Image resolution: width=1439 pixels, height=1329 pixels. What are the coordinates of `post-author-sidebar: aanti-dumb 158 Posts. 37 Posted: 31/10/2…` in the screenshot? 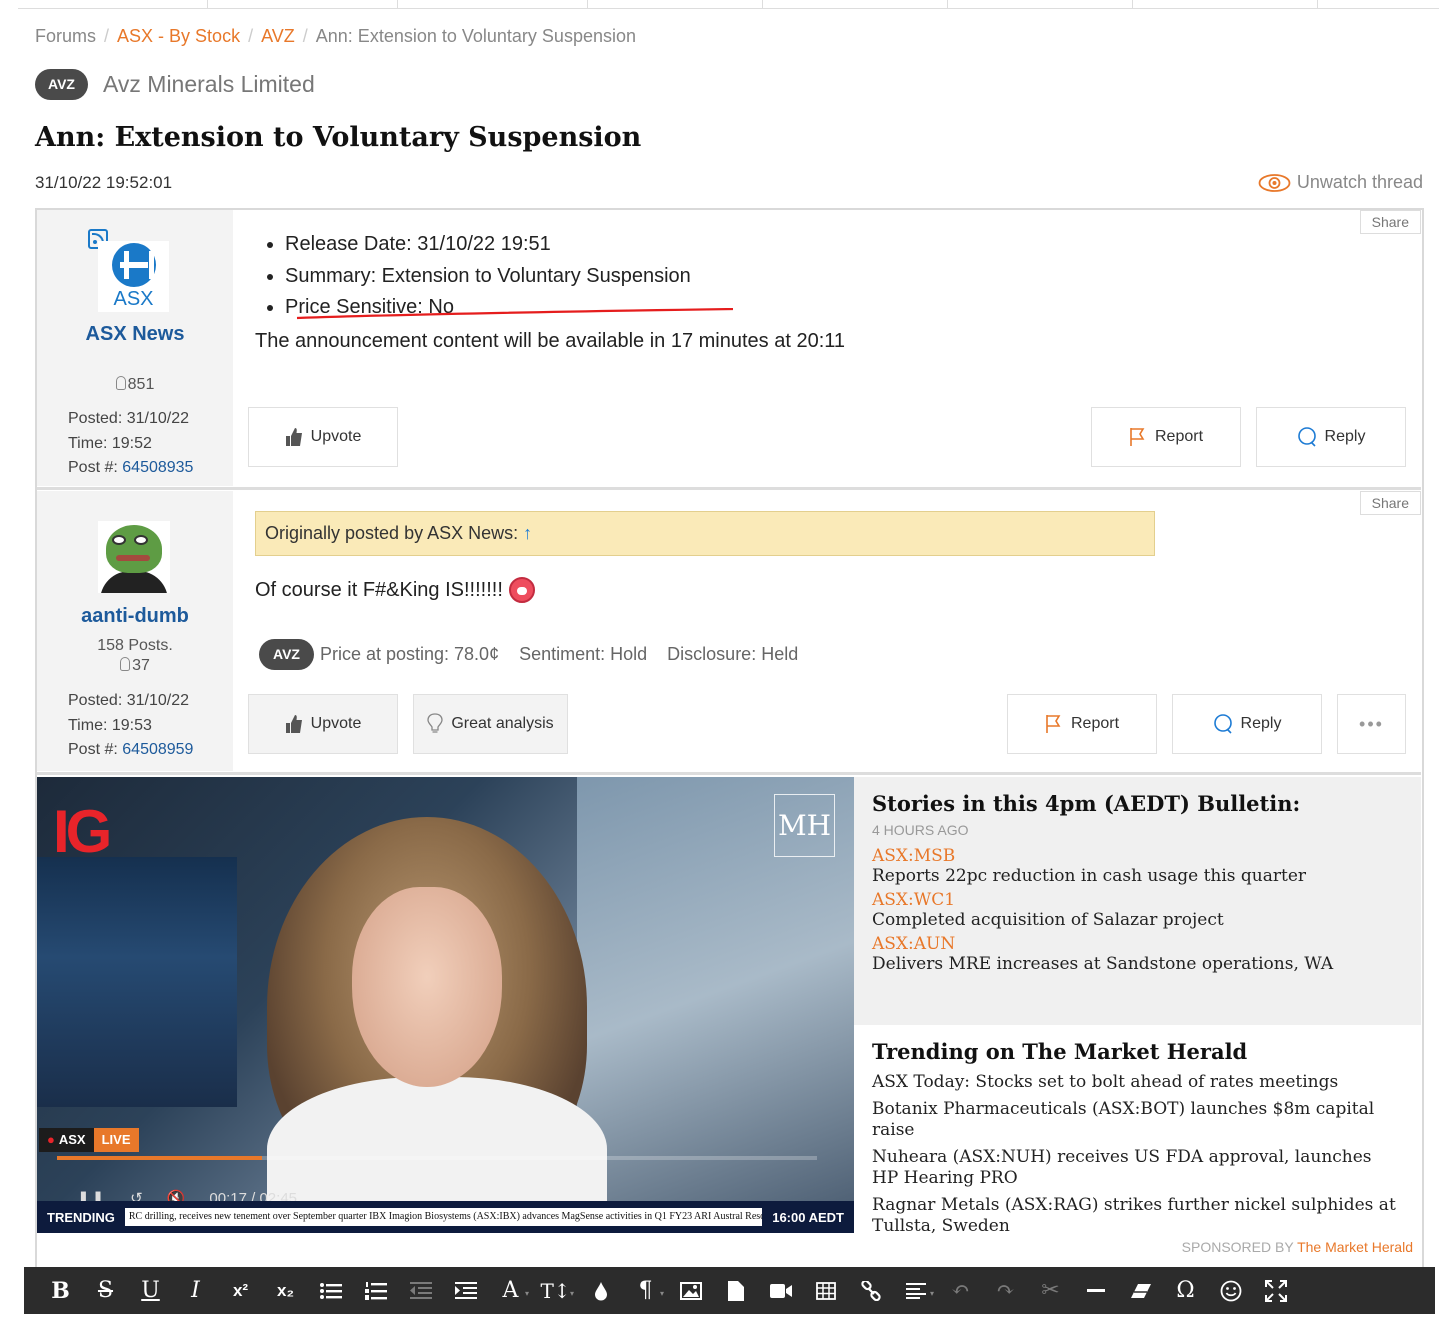 It's located at (135, 631).